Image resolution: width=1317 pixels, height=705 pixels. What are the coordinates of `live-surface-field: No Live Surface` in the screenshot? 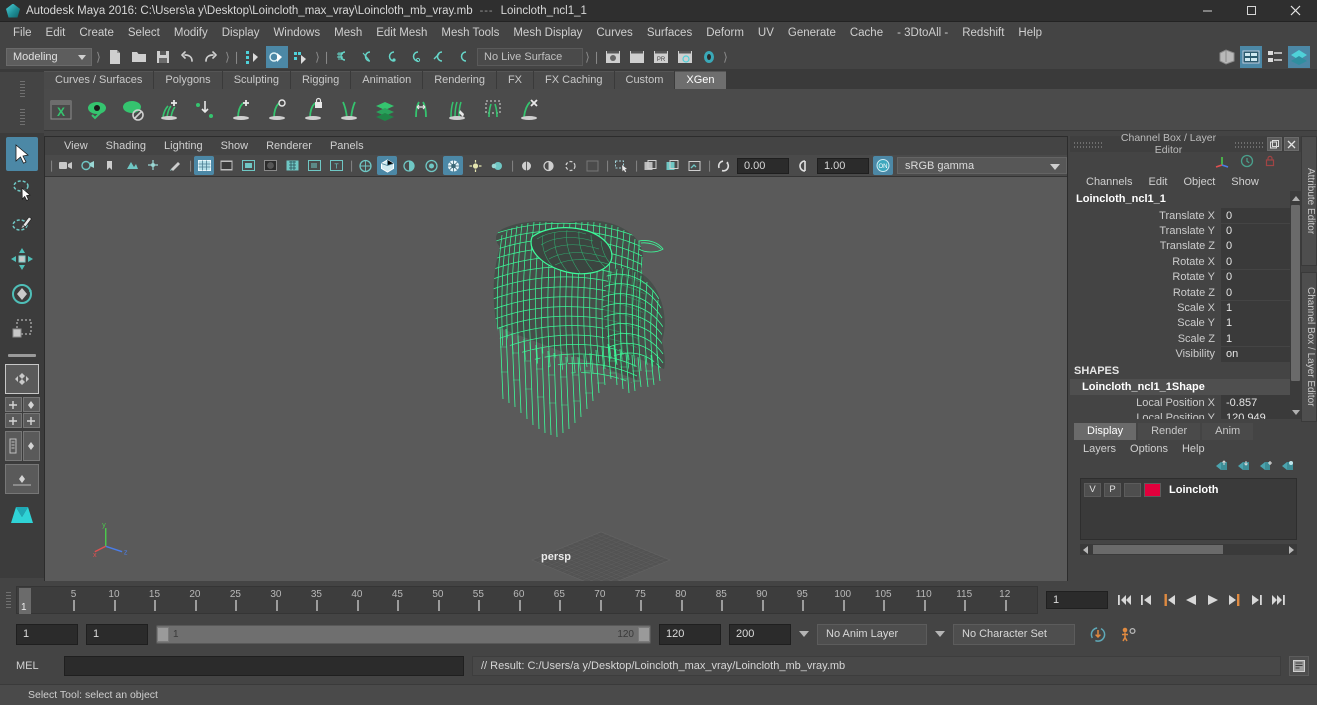 It's located at (530, 56).